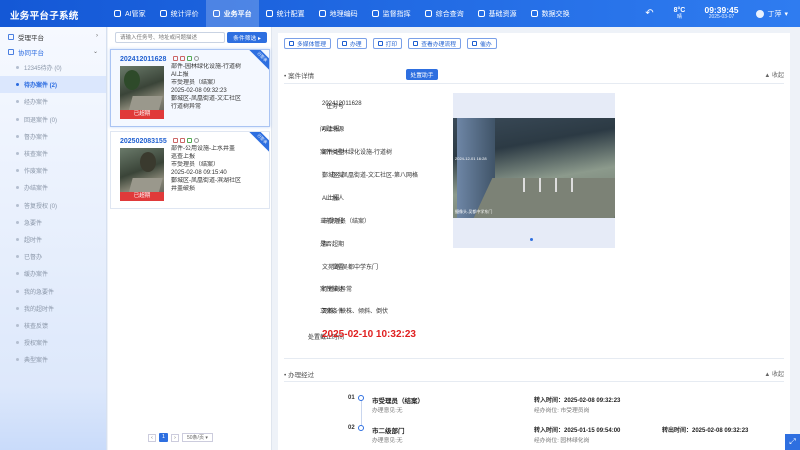 This screenshot has width=800, height=450. Describe the element at coordinates (179, 13) in the screenshot. I see `nav-statistics: 统计评价` at that location.